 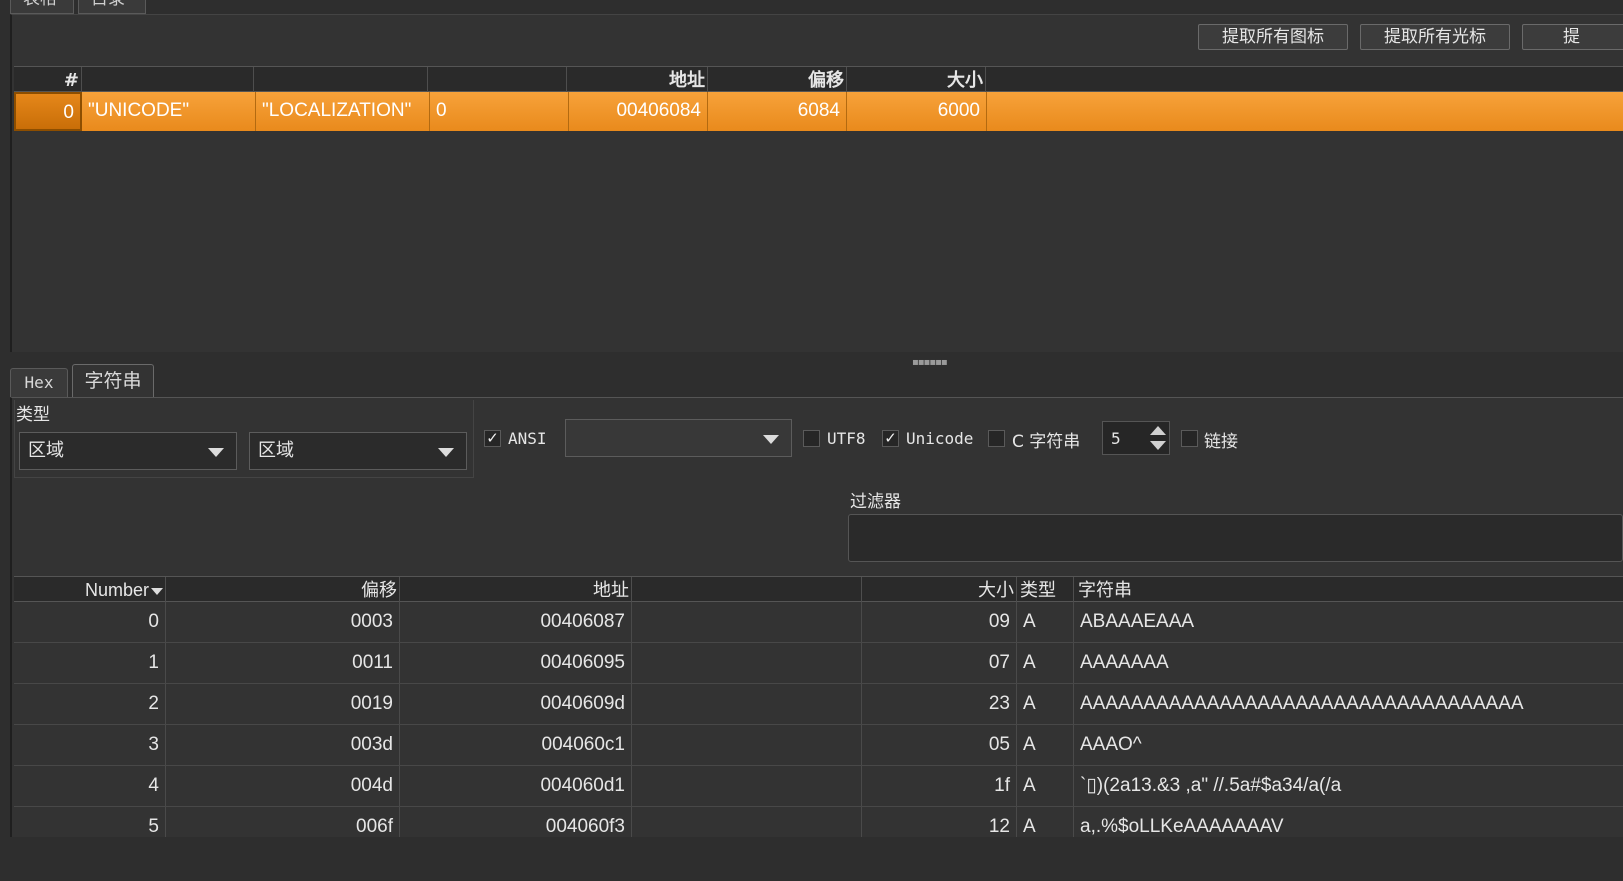 I want to click on row-string: AAAAAAA, so click(x=1124, y=662).